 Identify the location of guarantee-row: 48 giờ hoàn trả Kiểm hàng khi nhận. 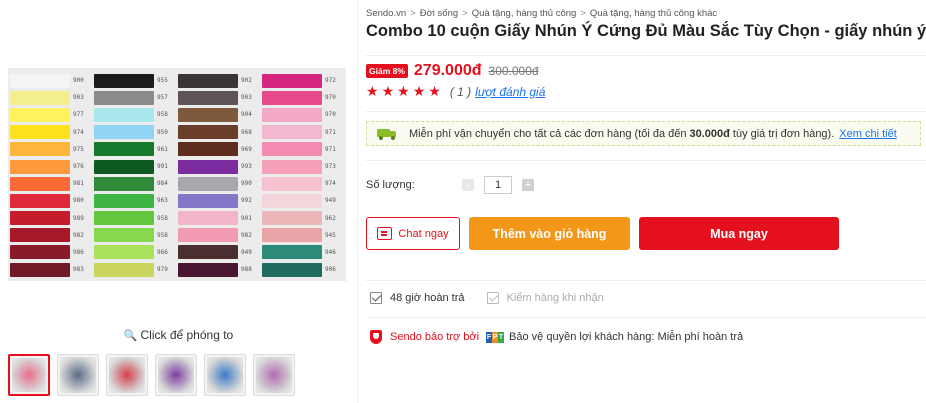
(487, 298).